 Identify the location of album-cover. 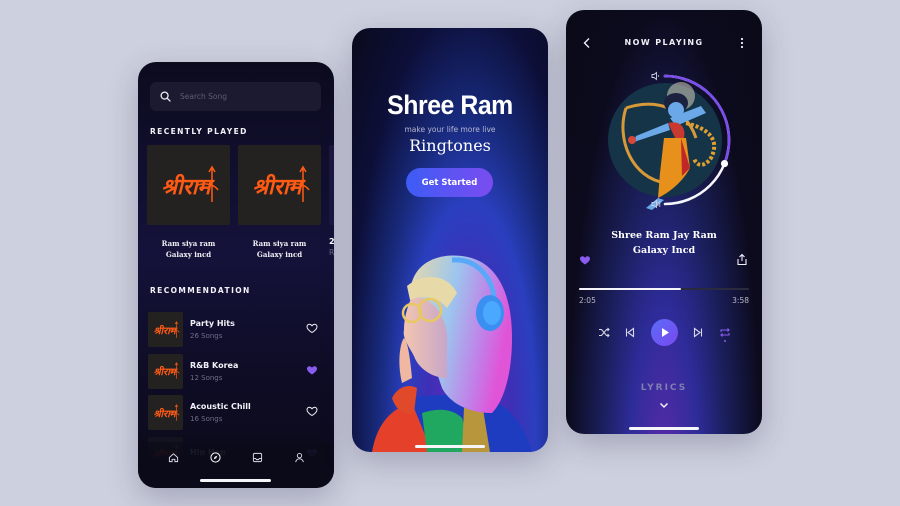
(331, 185).